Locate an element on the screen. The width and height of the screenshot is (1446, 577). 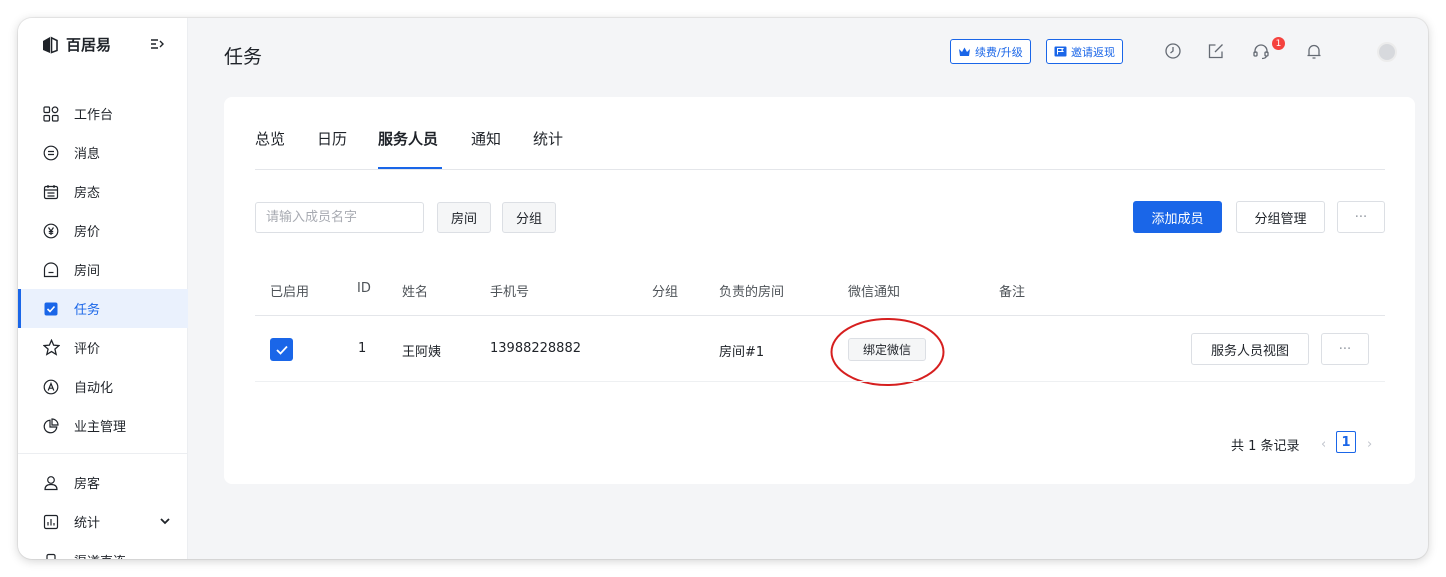
sidebar-item-reviews: 评价 is located at coordinates (103, 347).